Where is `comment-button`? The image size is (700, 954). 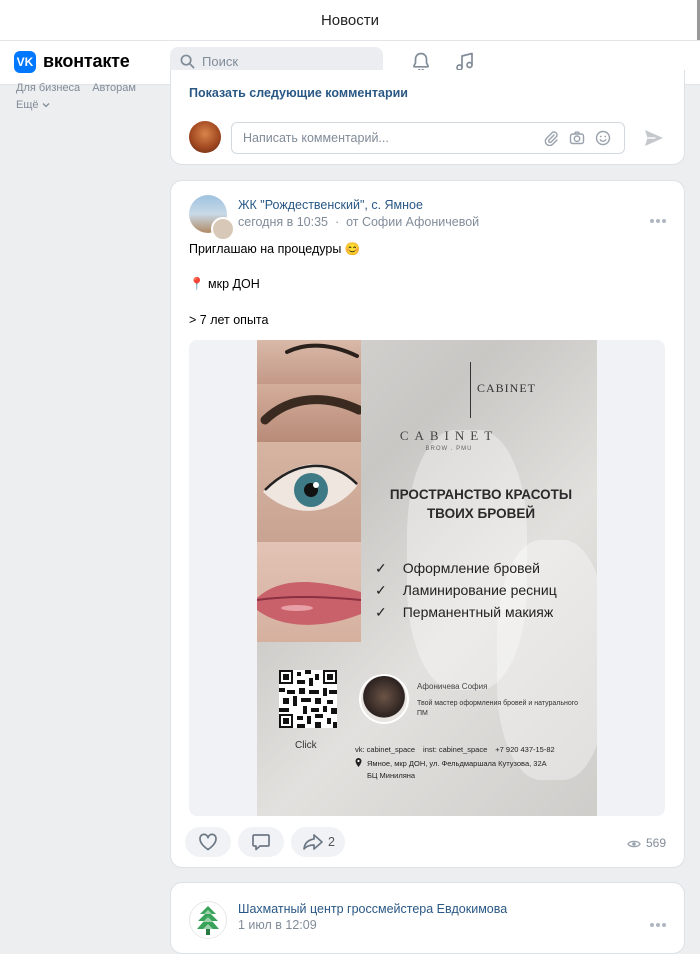
comment-button is located at coordinates (261, 842).